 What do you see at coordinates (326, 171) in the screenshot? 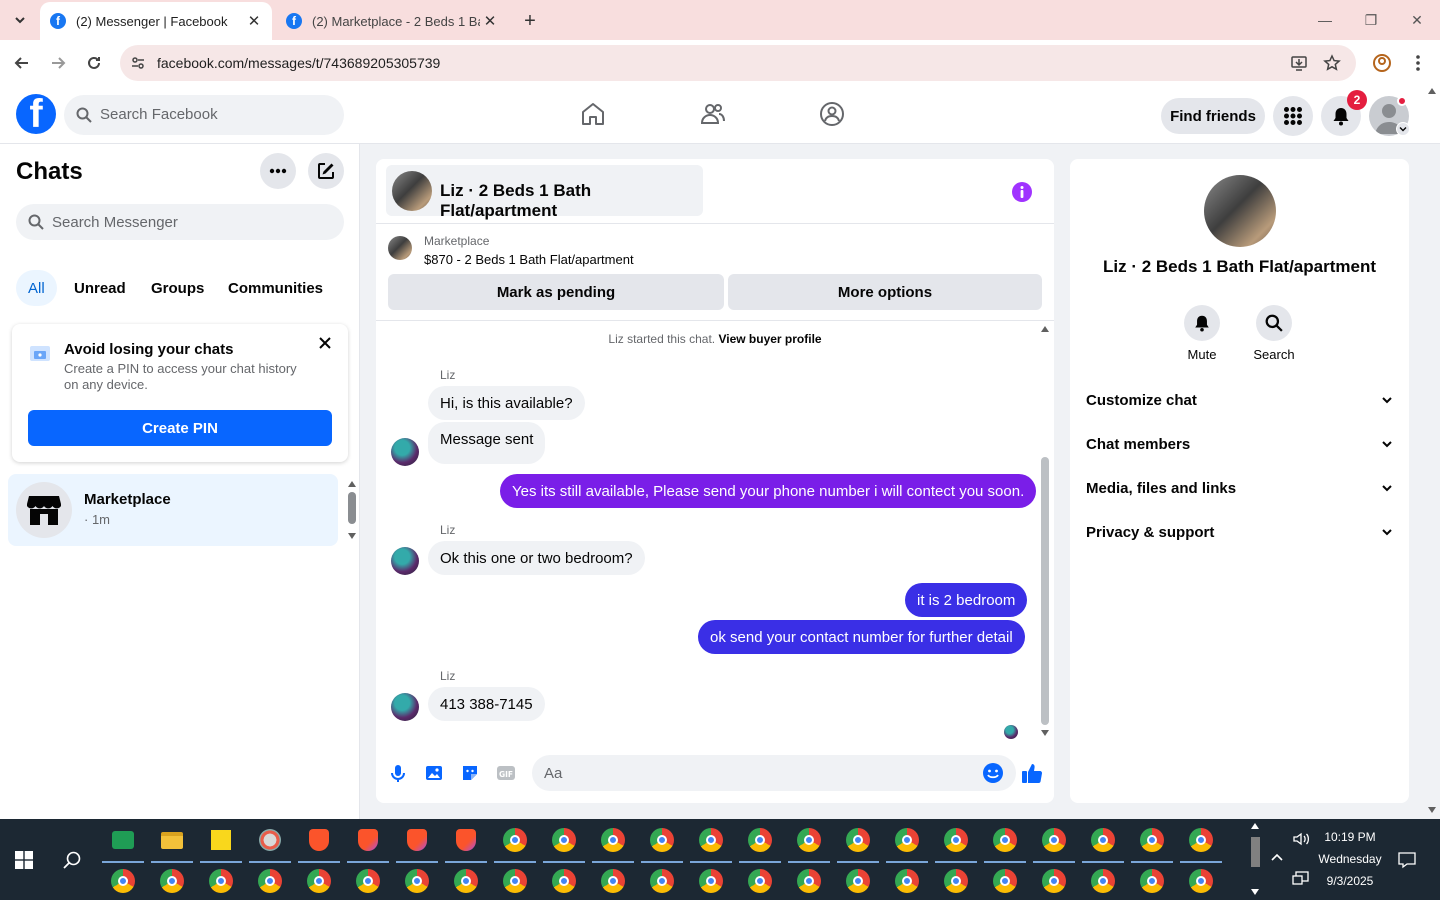
I see `new-message-icon` at bounding box center [326, 171].